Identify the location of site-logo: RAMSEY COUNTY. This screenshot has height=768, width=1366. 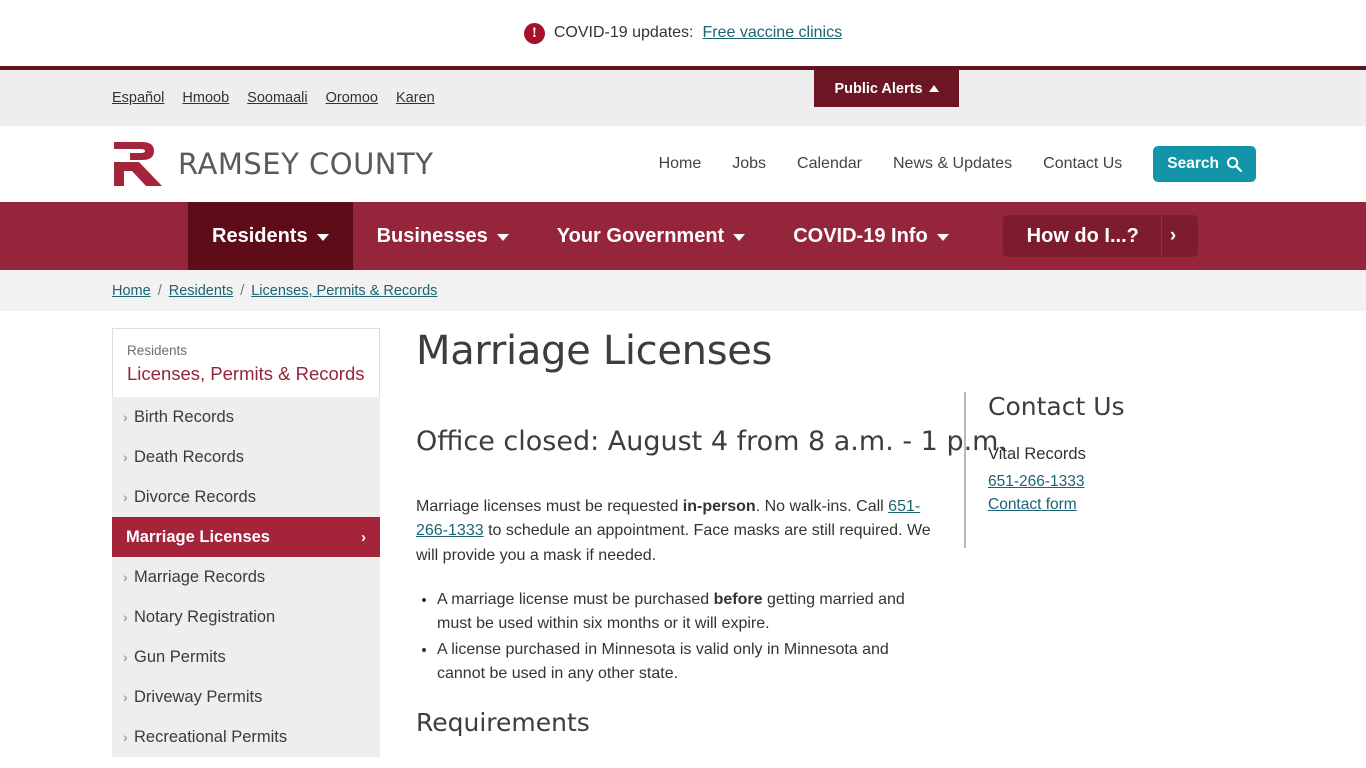
(272, 164).